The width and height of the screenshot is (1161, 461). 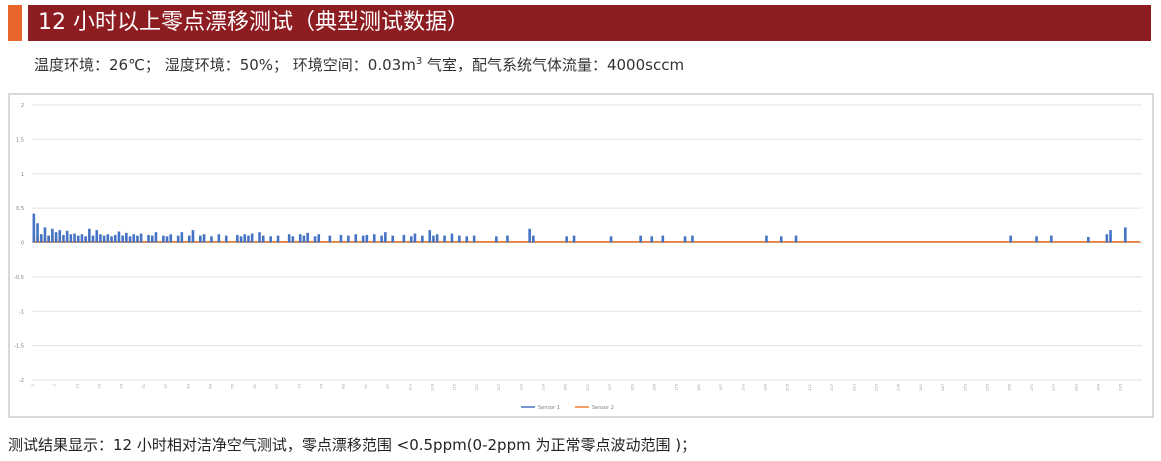 I want to click on x-tick-label: 55, so click(x=233, y=386).